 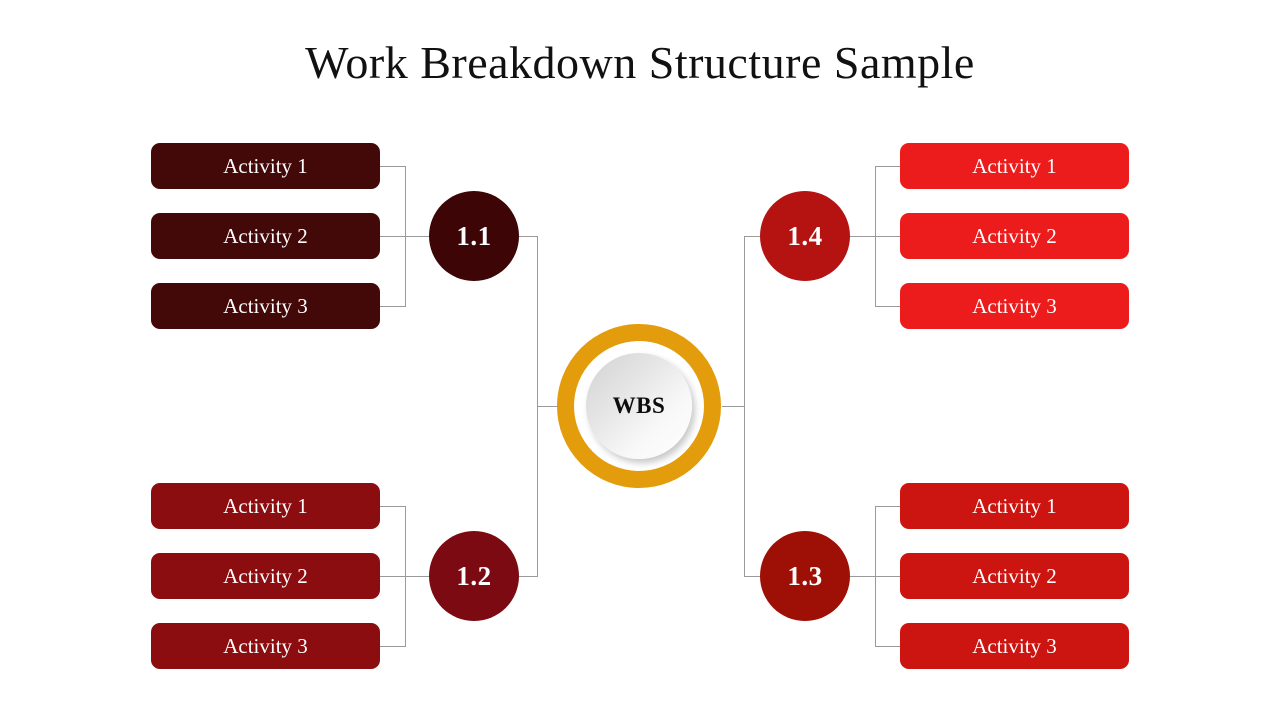 I want to click on connector-branch-12-to-node, so click(x=417, y=576).